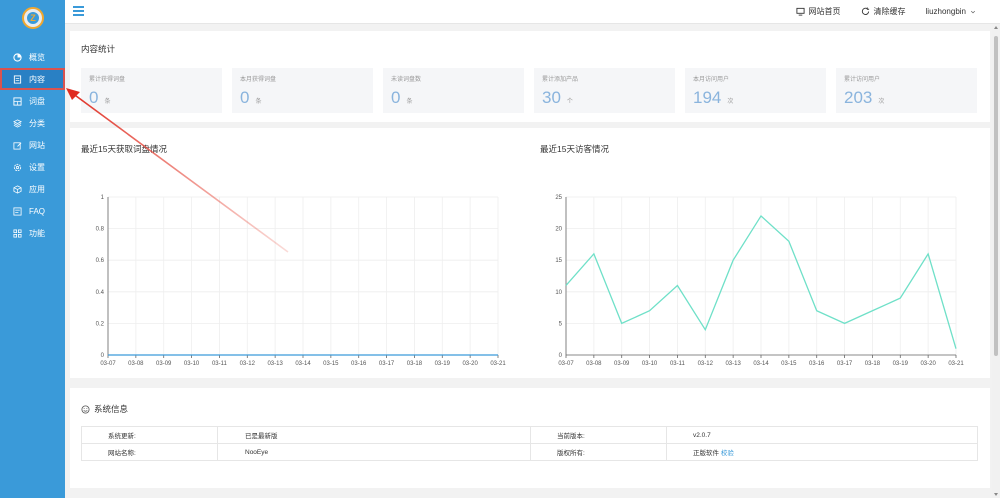  I want to click on table-cell: 正版软件 校验, so click(822, 452).